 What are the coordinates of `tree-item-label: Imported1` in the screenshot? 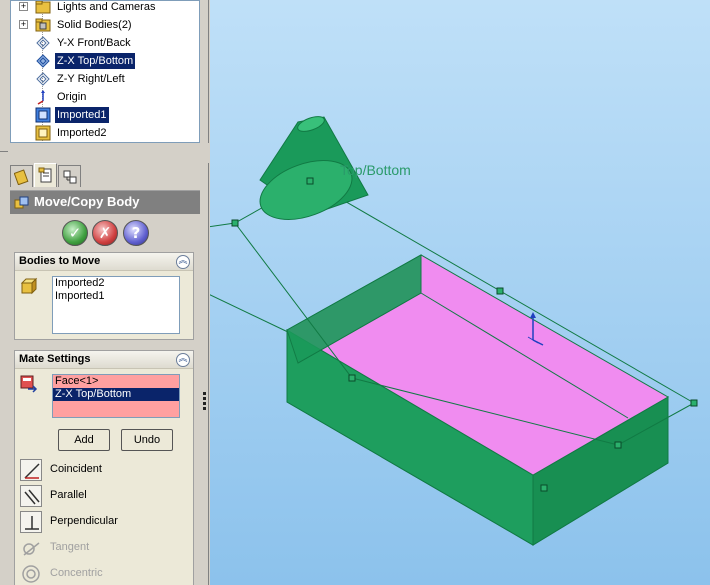 It's located at (82, 115).